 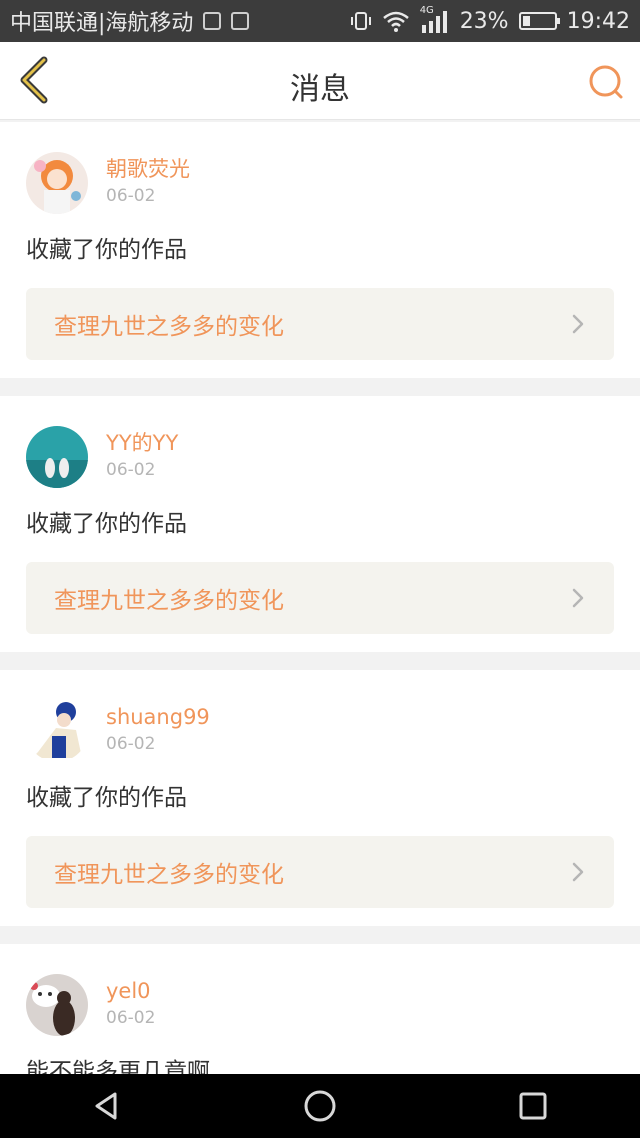 What do you see at coordinates (320, 21) in the screenshot?
I see `status-bar: 中国联通|海航移动 4G 23% 19:42` at bounding box center [320, 21].